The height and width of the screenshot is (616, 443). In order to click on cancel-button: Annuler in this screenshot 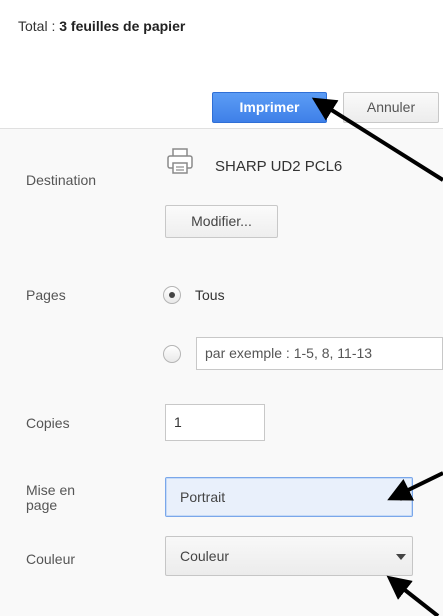, I will do `click(391, 107)`.